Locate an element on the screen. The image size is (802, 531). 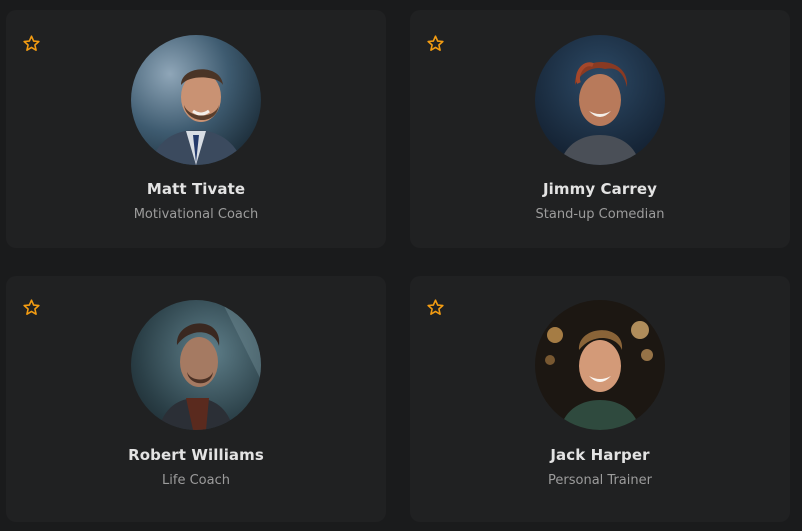
profile-role: Life Coach is located at coordinates (196, 480).